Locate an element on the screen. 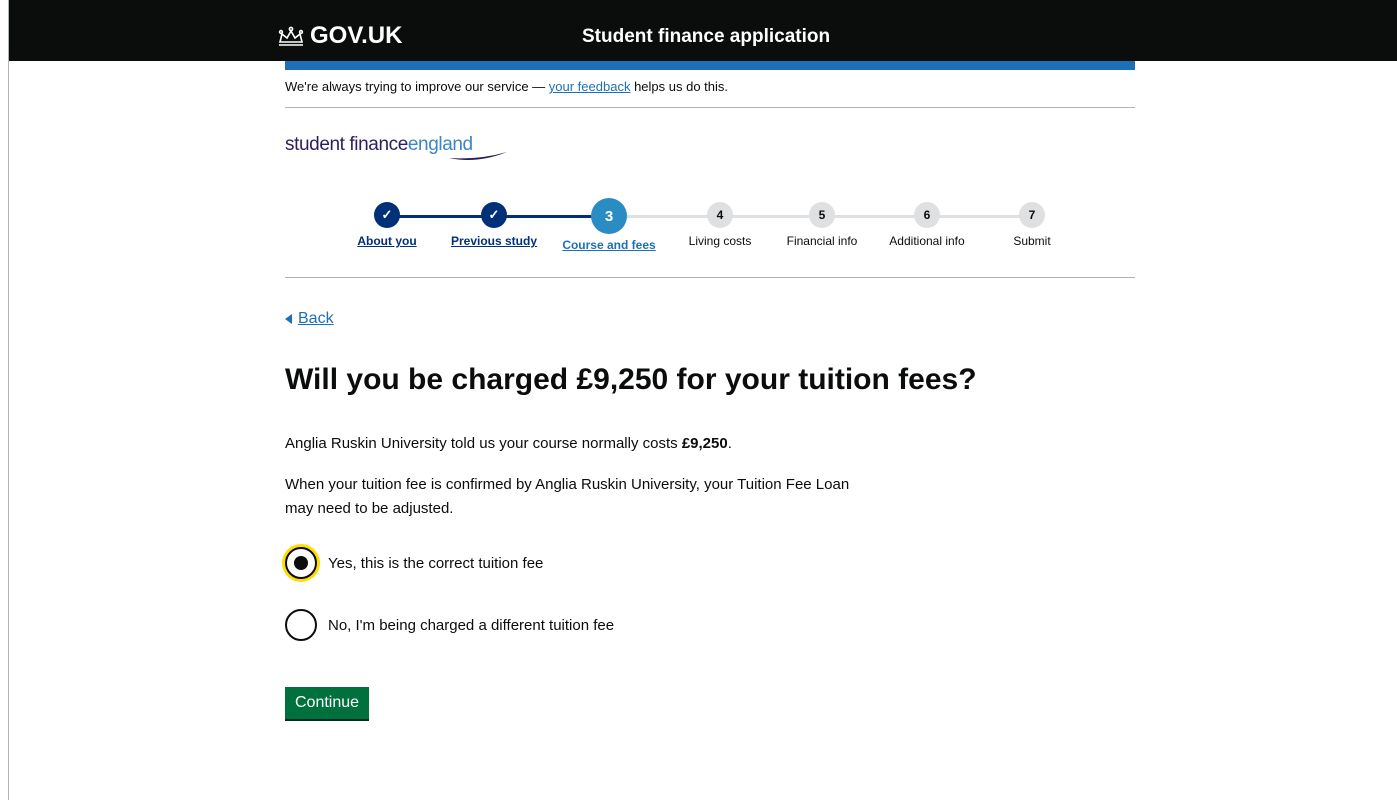  course-cost-amount: £9,250 is located at coordinates (704, 443).